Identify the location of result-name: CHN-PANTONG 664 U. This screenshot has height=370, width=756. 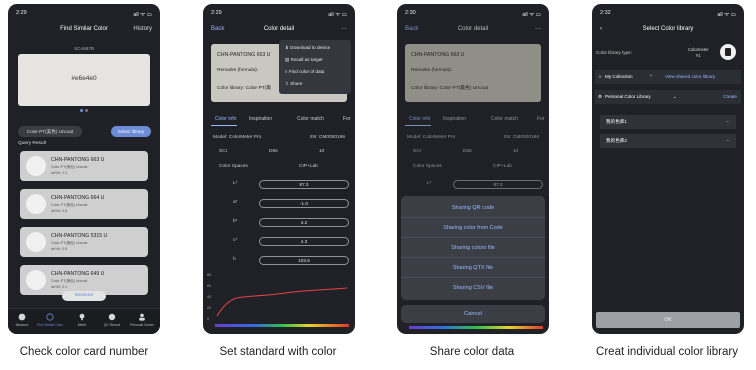
(78, 198).